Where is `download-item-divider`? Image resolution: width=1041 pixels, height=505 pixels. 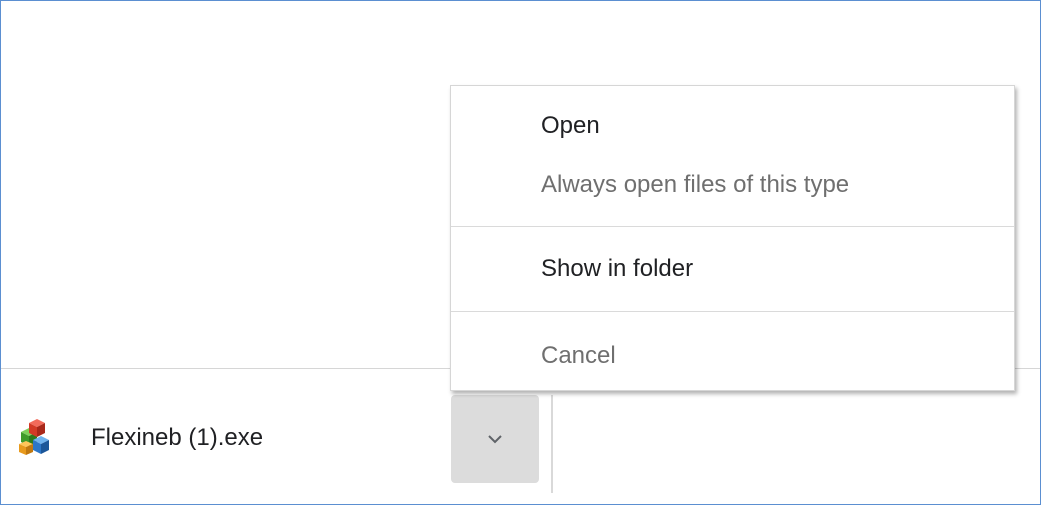
download-item-divider is located at coordinates (552, 444).